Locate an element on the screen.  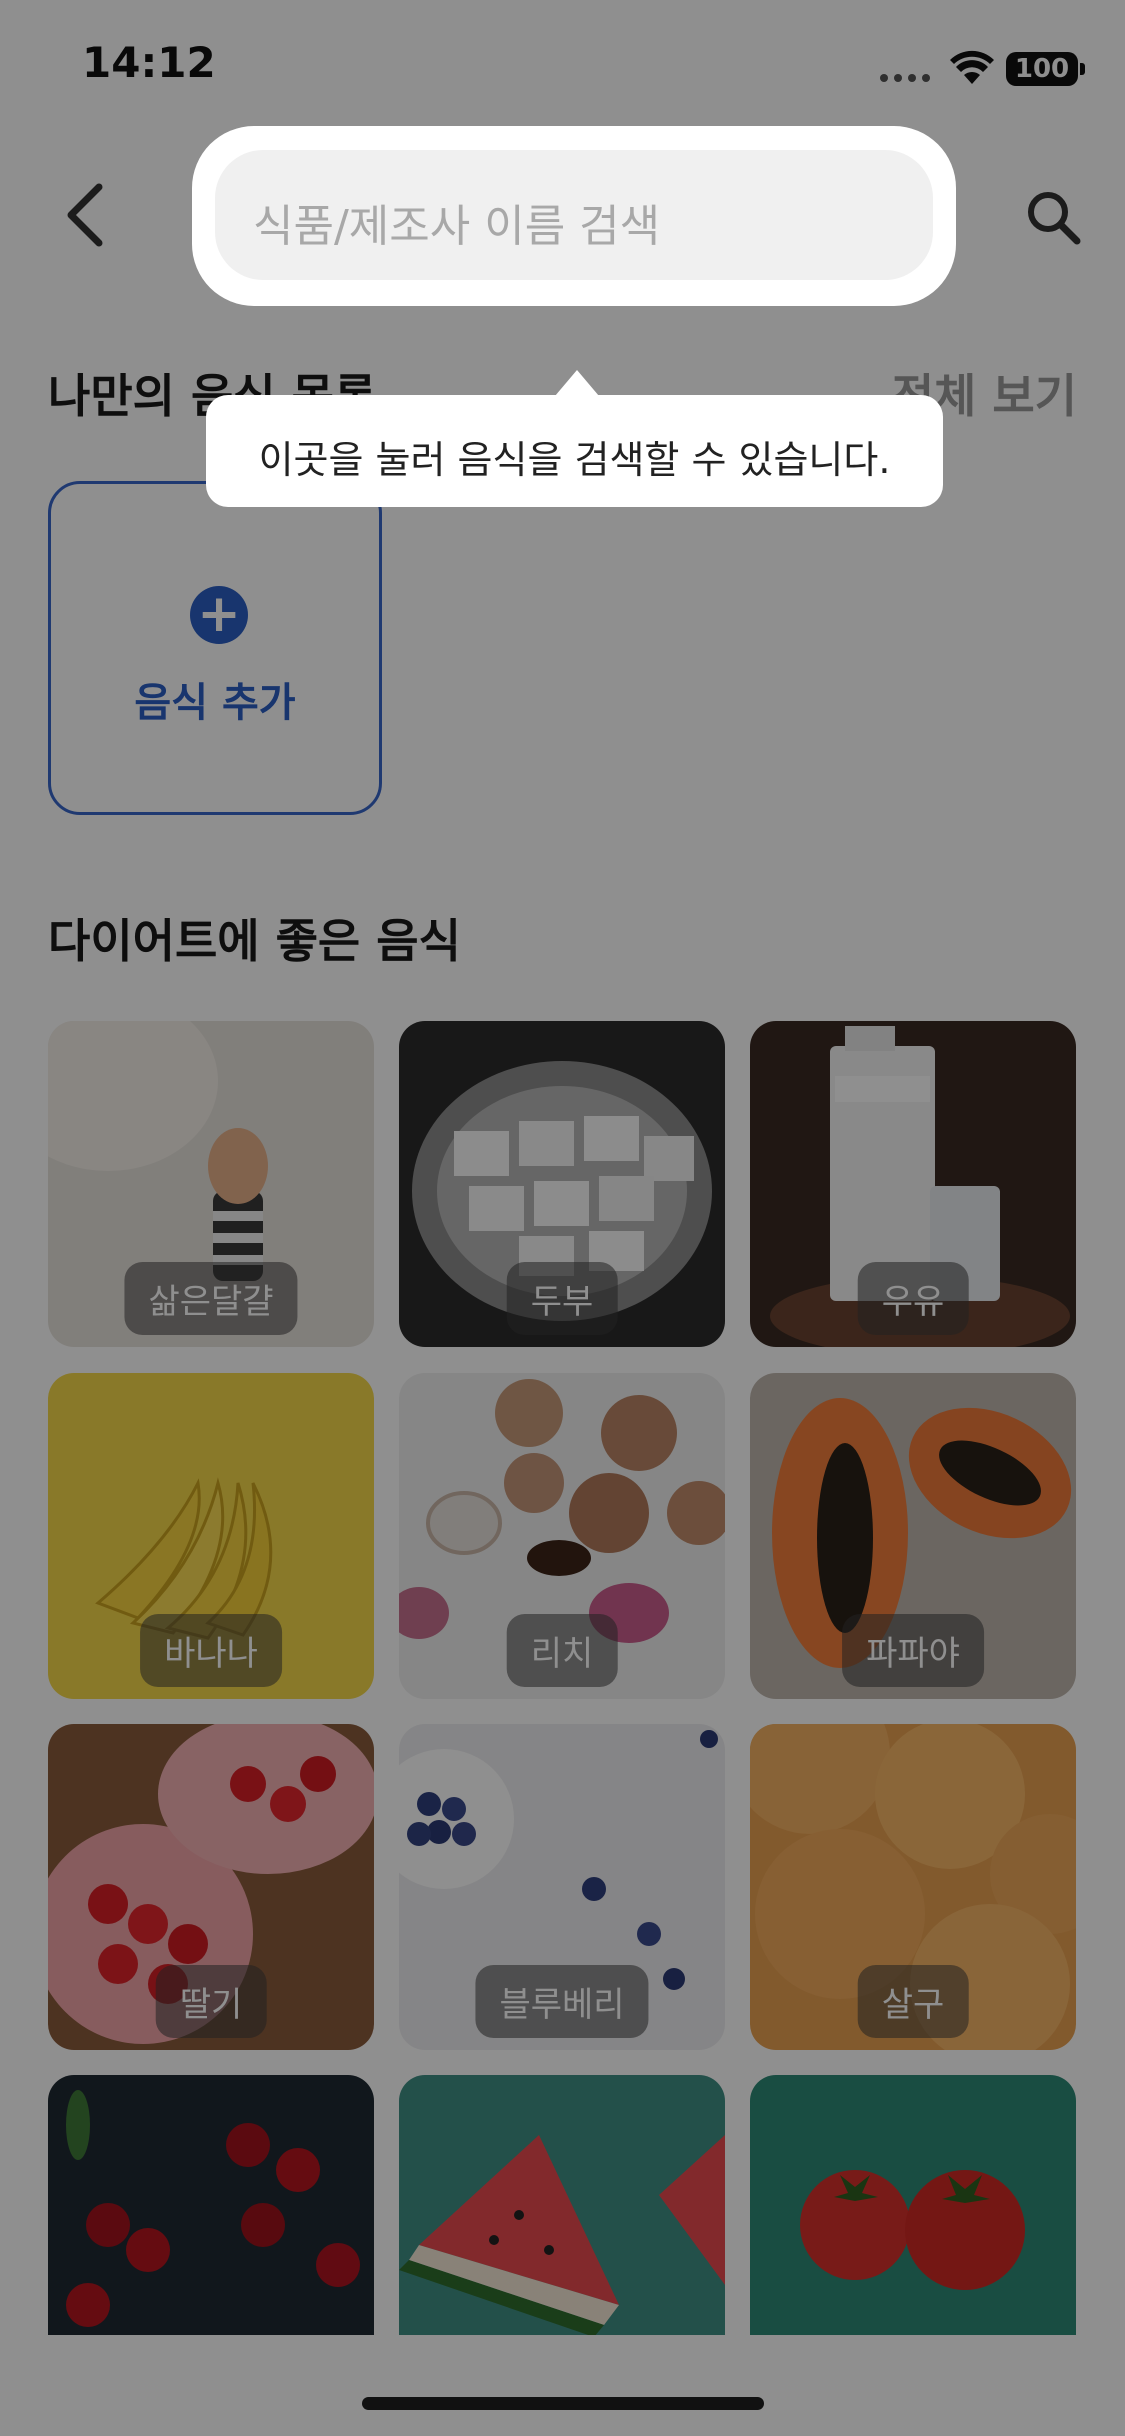
home-indicator is located at coordinates (563, 2403).